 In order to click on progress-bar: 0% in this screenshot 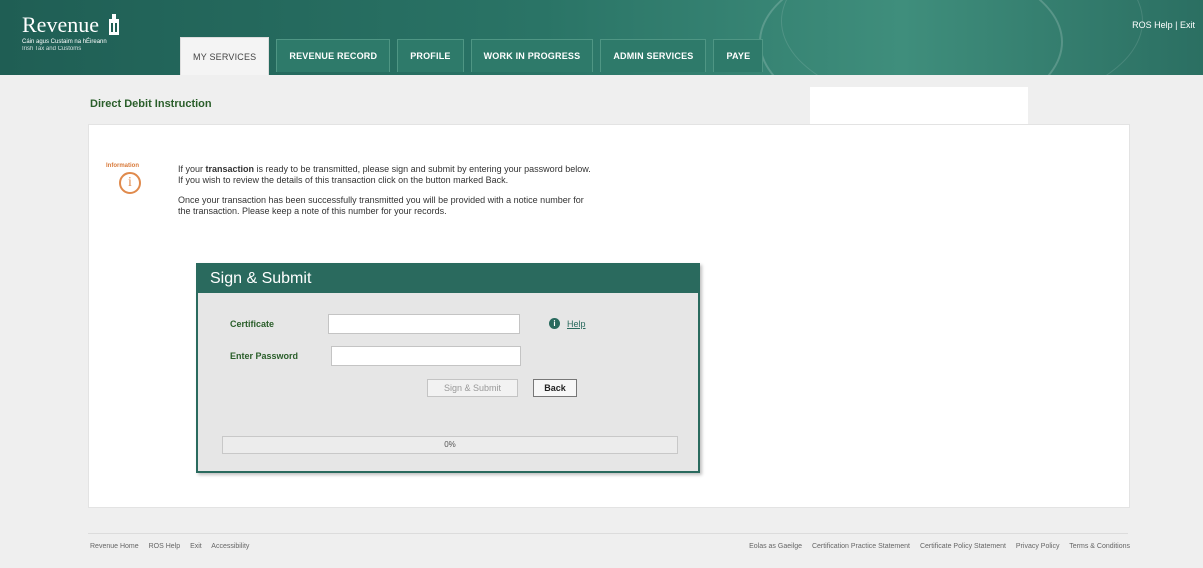, I will do `click(450, 445)`.